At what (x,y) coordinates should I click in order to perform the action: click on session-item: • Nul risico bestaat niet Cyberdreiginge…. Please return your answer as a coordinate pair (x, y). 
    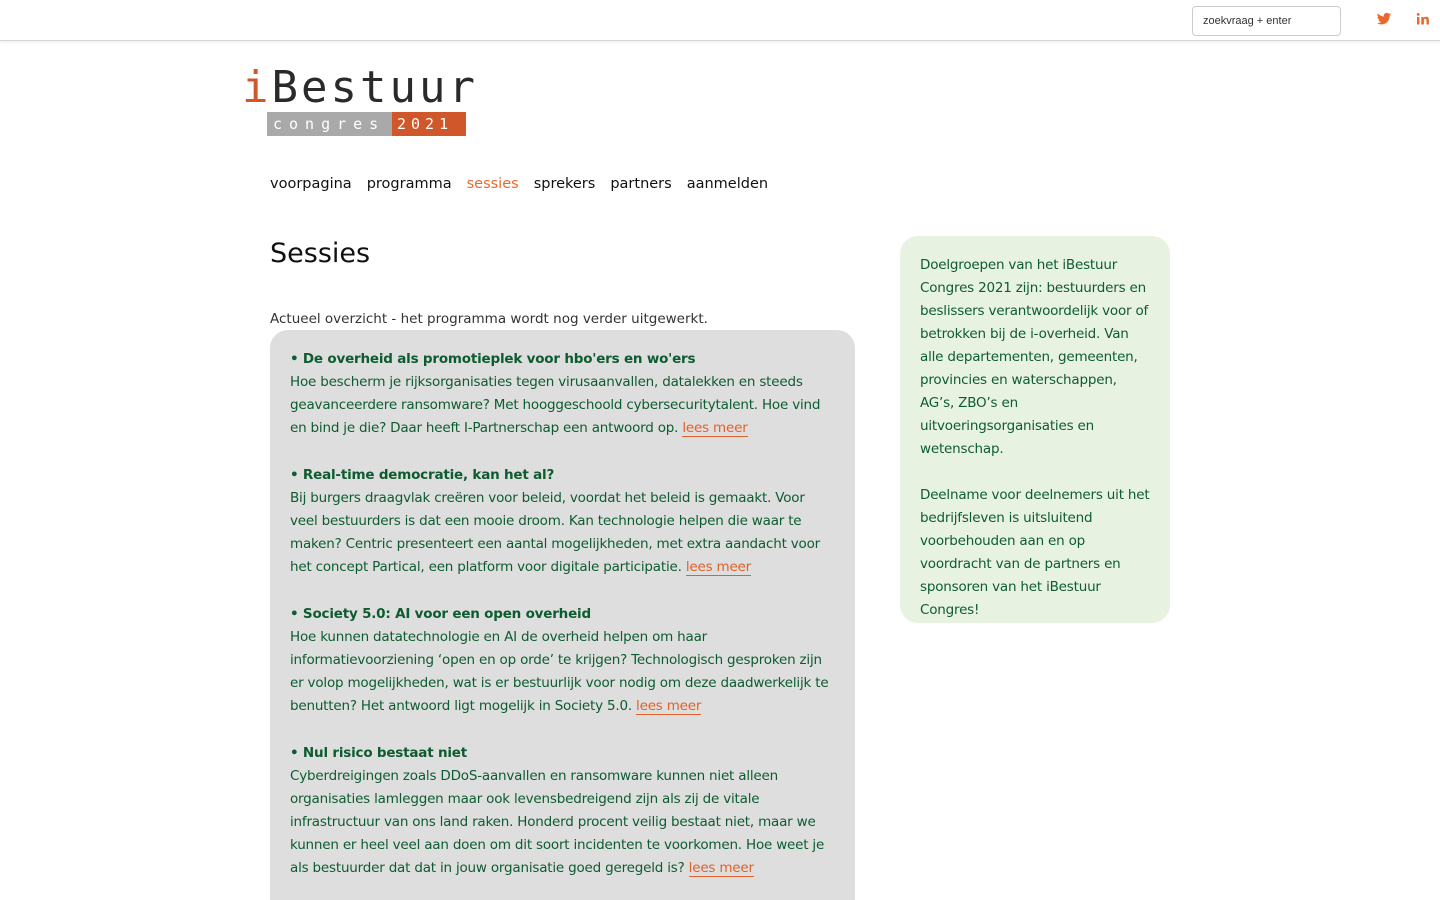
    Looking at the image, I should click on (562, 811).